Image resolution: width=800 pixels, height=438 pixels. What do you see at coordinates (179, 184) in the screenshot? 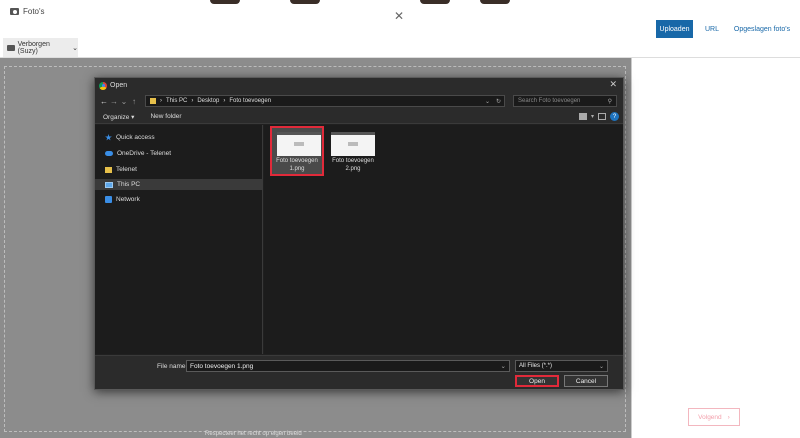
I see `sidebar-item-this-pc: This PC` at bounding box center [179, 184].